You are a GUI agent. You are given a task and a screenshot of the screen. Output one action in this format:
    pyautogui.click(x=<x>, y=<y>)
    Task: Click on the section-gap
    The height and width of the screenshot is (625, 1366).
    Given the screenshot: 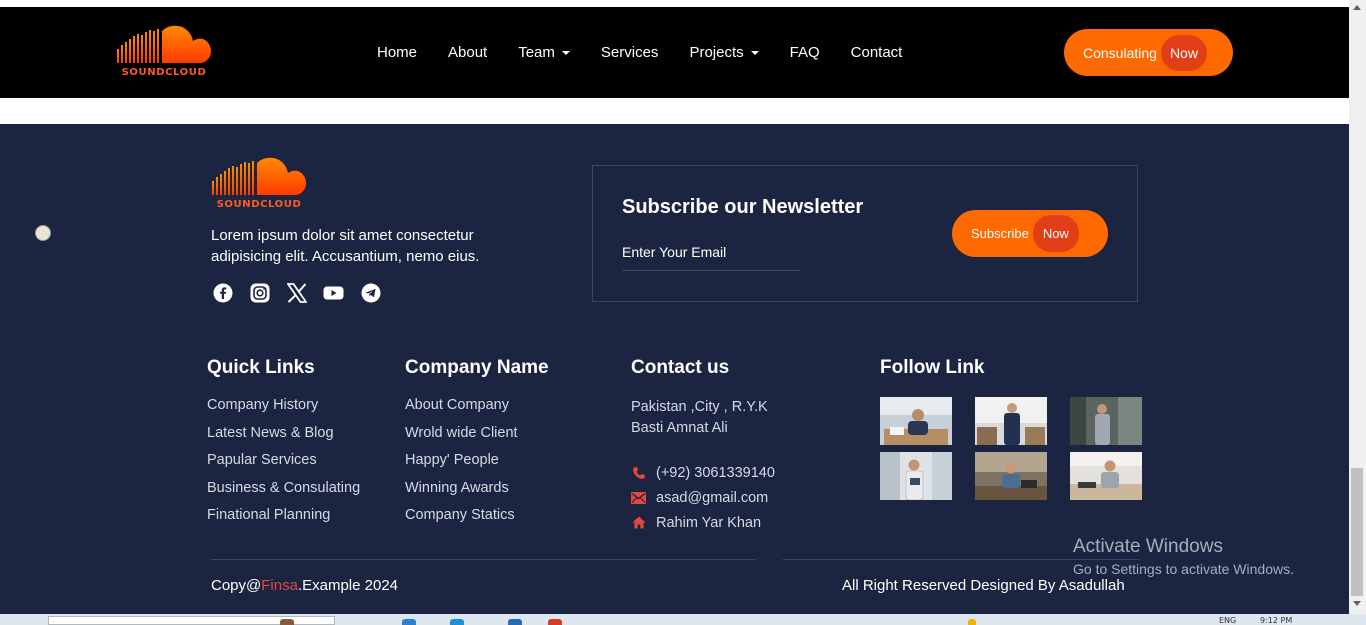 What is the action you would take?
    pyautogui.click(x=674, y=111)
    